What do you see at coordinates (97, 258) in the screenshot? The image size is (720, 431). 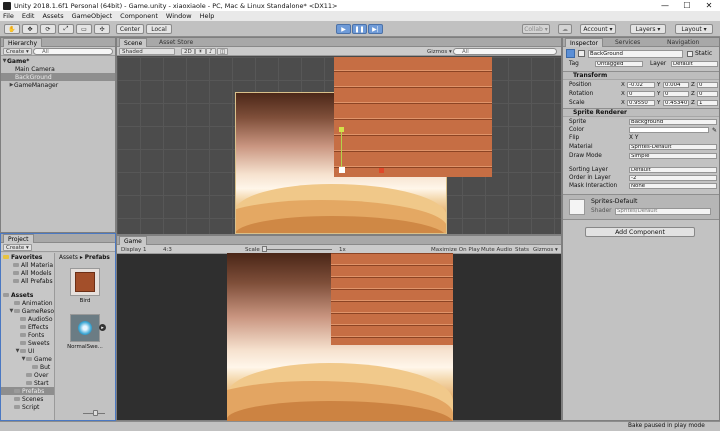 I see `breadcrumb-prefabs: Prefabs` at bounding box center [97, 258].